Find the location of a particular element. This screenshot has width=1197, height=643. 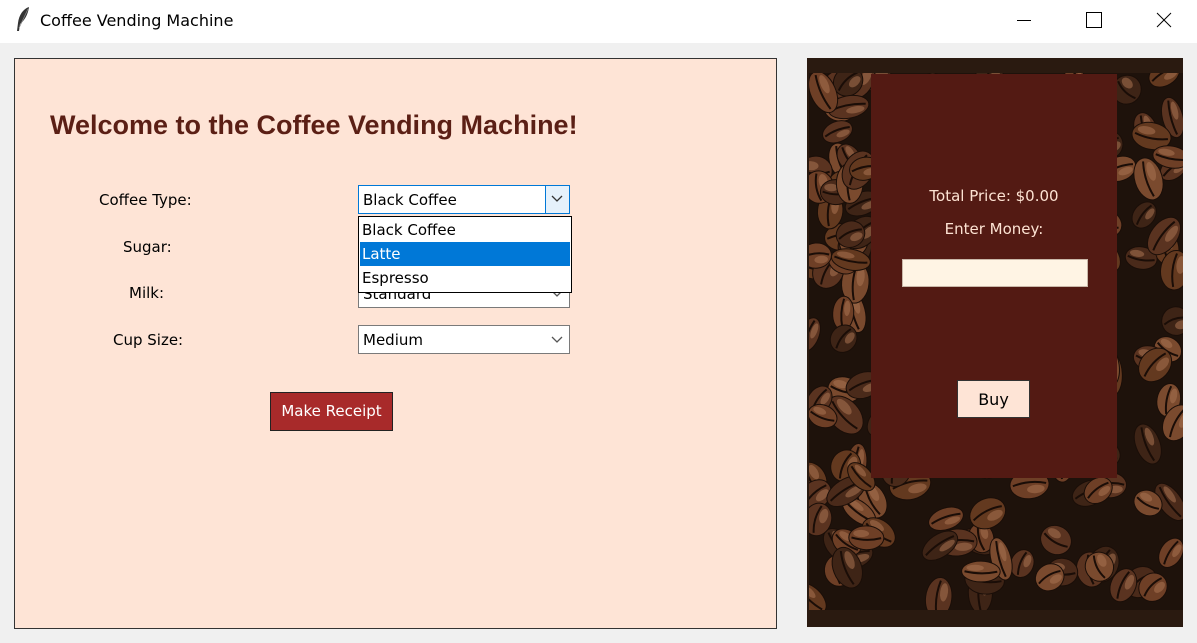

dropdown-option-black-coffee: Black Coffee is located at coordinates (465, 230).